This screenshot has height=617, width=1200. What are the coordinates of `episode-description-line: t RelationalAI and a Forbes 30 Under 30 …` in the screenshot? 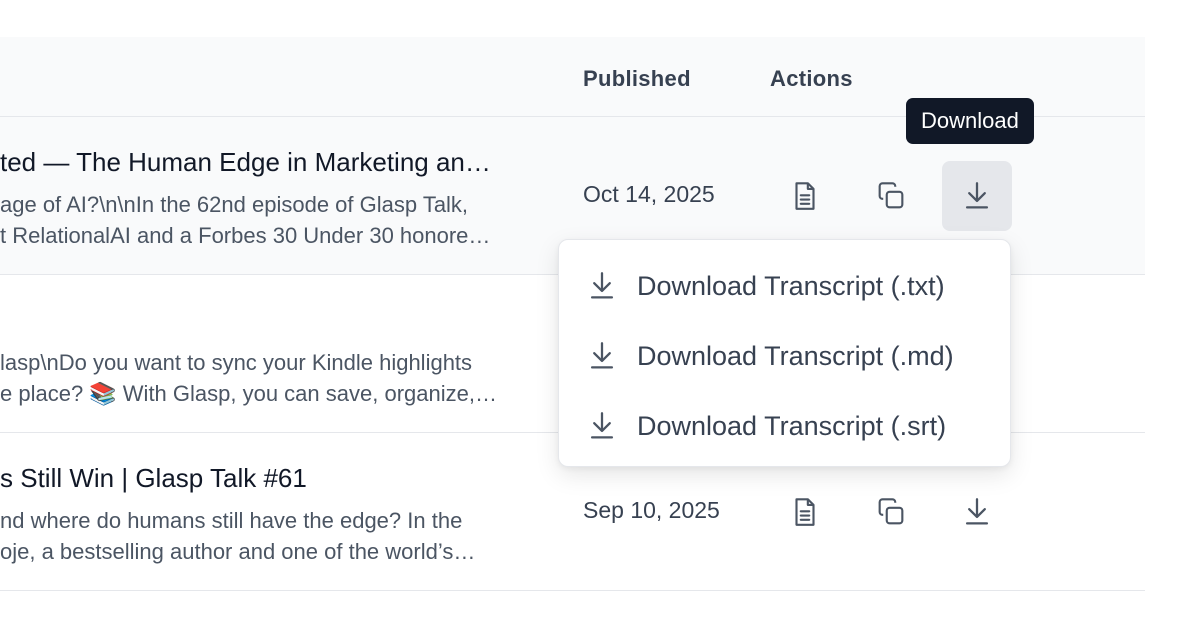 It's located at (245, 235).